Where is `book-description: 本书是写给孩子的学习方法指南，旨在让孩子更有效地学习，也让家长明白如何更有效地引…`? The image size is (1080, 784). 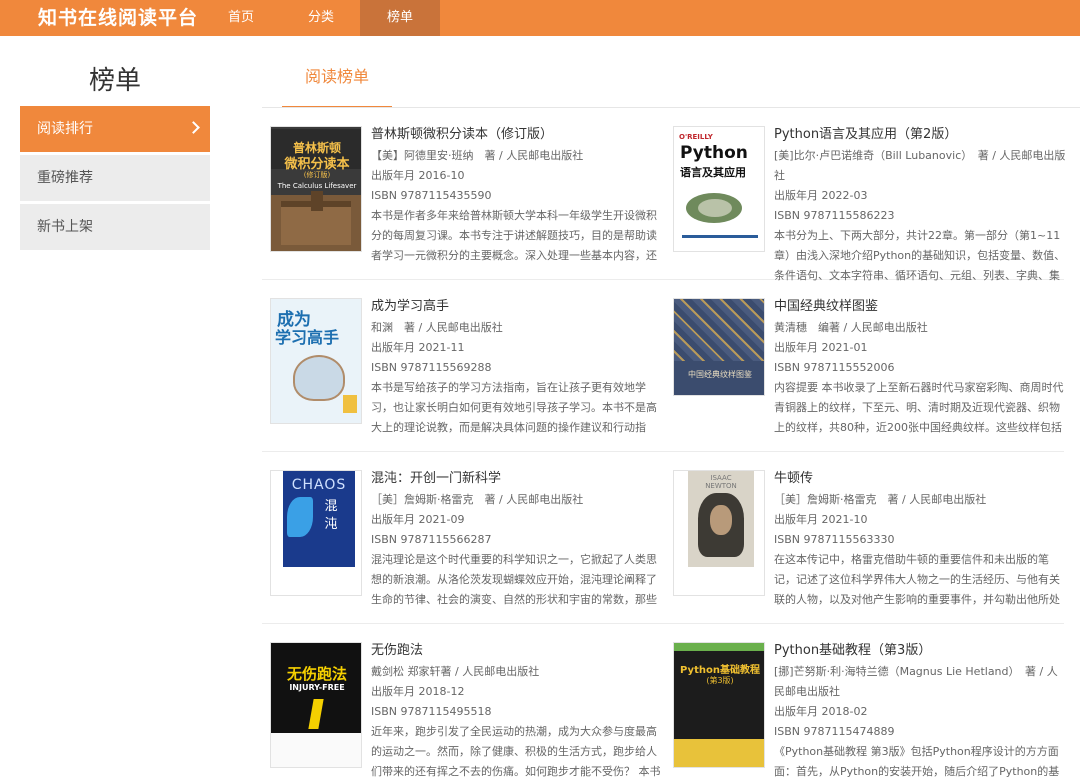 book-description: 本书是写给孩子的学习方法指南，旨在让孩子更有效地学习，也让家长明白如何更有效地引… is located at coordinates (514, 407).